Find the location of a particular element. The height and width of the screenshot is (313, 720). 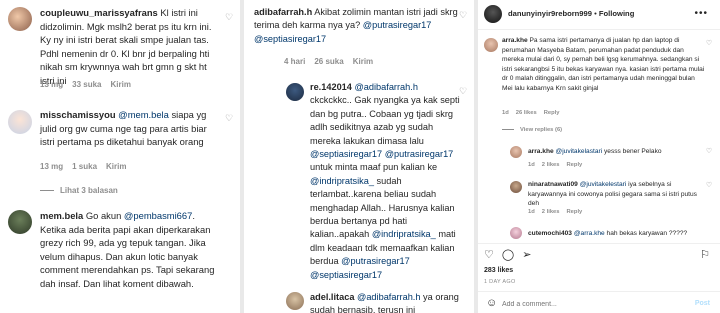

comment-meta: 4 hari 26 suka Kirim is located at coordinates (328, 61).